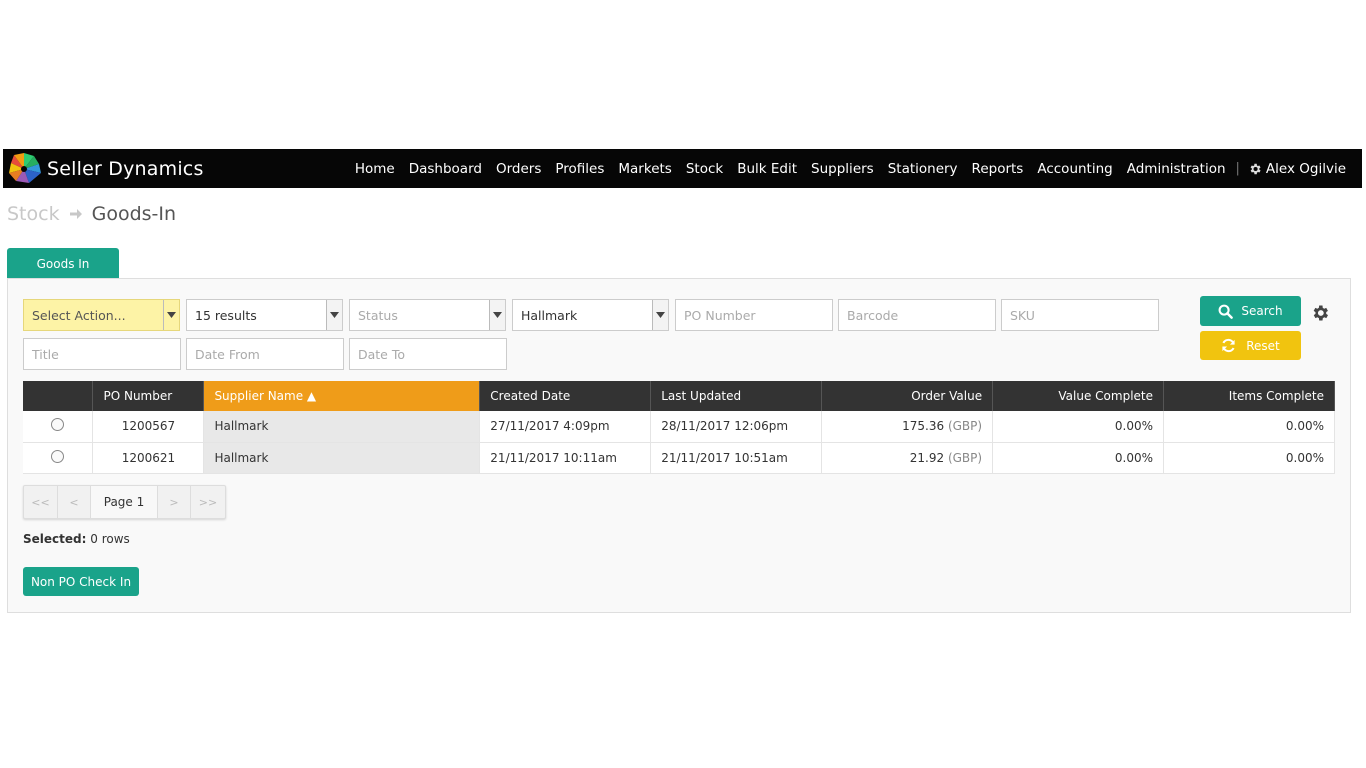 This screenshot has height=768, width=1366. Describe the element at coordinates (1080, 315) in the screenshot. I see `sku-input: SKU` at that location.